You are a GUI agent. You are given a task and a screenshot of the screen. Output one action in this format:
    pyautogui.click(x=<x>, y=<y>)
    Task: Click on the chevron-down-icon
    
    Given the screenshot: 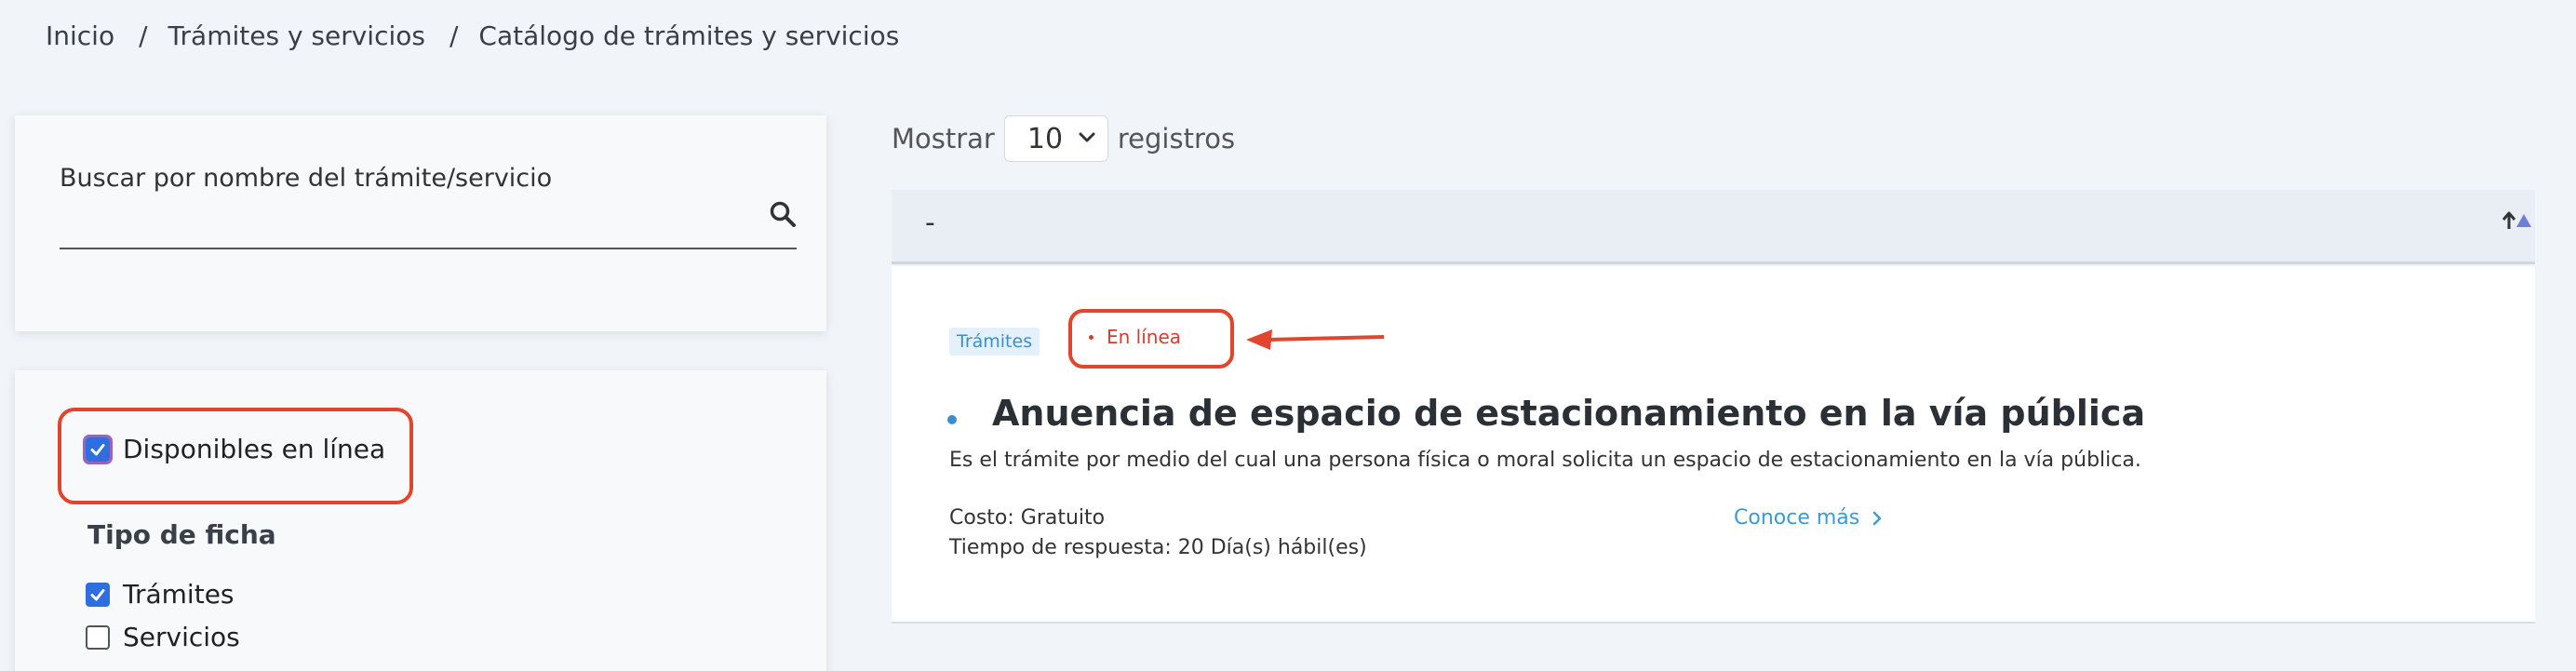 What is the action you would take?
    pyautogui.click(x=1087, y=137)
    